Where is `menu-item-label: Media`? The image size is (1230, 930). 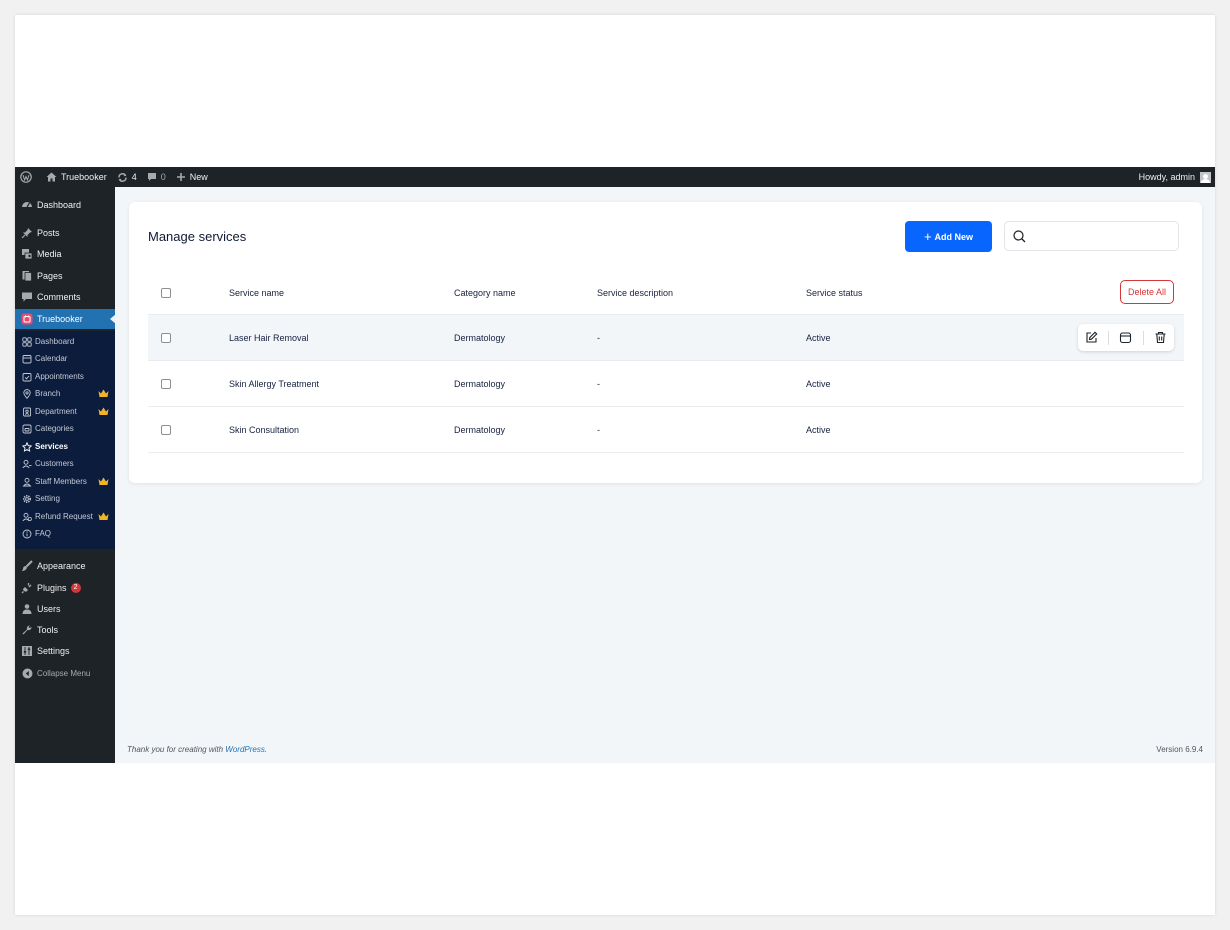 menu-item-label: Media is located at coordinates (49, 254).